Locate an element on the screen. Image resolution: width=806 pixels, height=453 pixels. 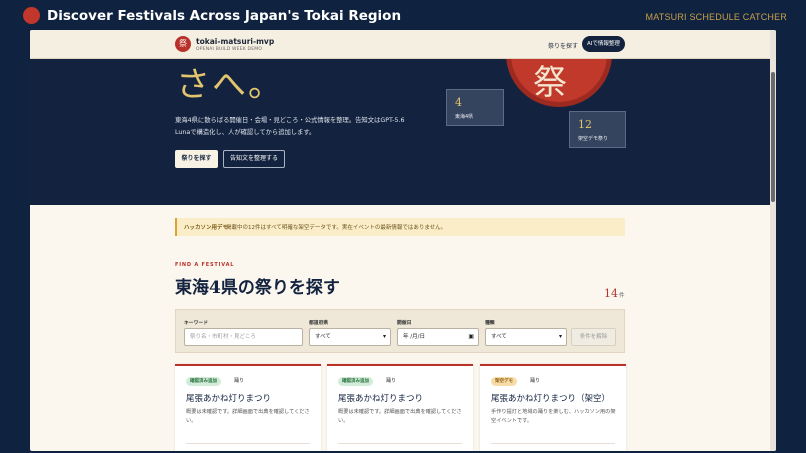
prefecture-select-value: すべて is located at coordinates (323, 337).